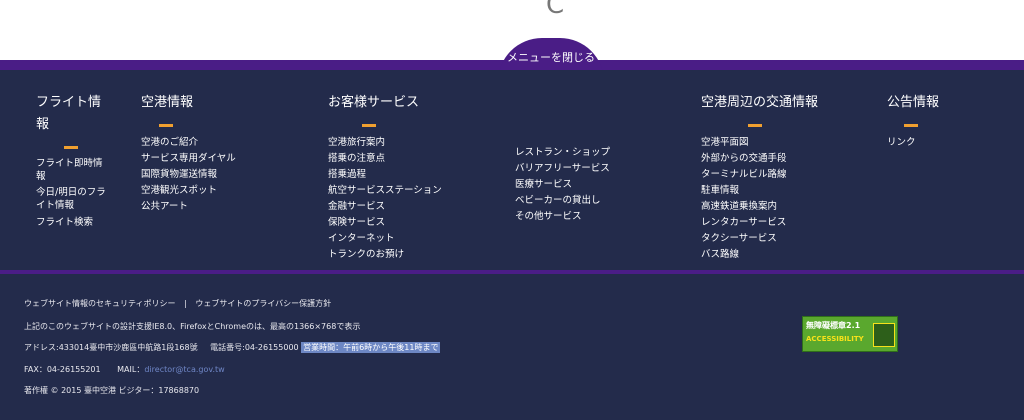 The height and width of the screenshot is (420, 1024). Describe the element at coordinates (206, 143) in the screenshot. I see `menu-item-airport-intro: 空港のご紹介` at that location.